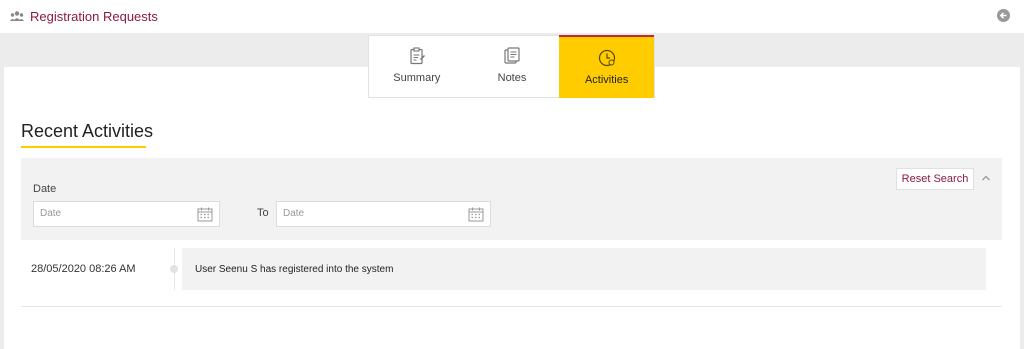  I want to click on back-arrow-icon, so click(1003, 15).